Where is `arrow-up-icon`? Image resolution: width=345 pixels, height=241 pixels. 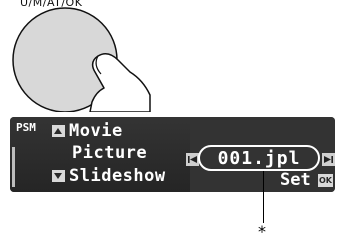
arrow-up-icon is located at coordinates (58, 131).